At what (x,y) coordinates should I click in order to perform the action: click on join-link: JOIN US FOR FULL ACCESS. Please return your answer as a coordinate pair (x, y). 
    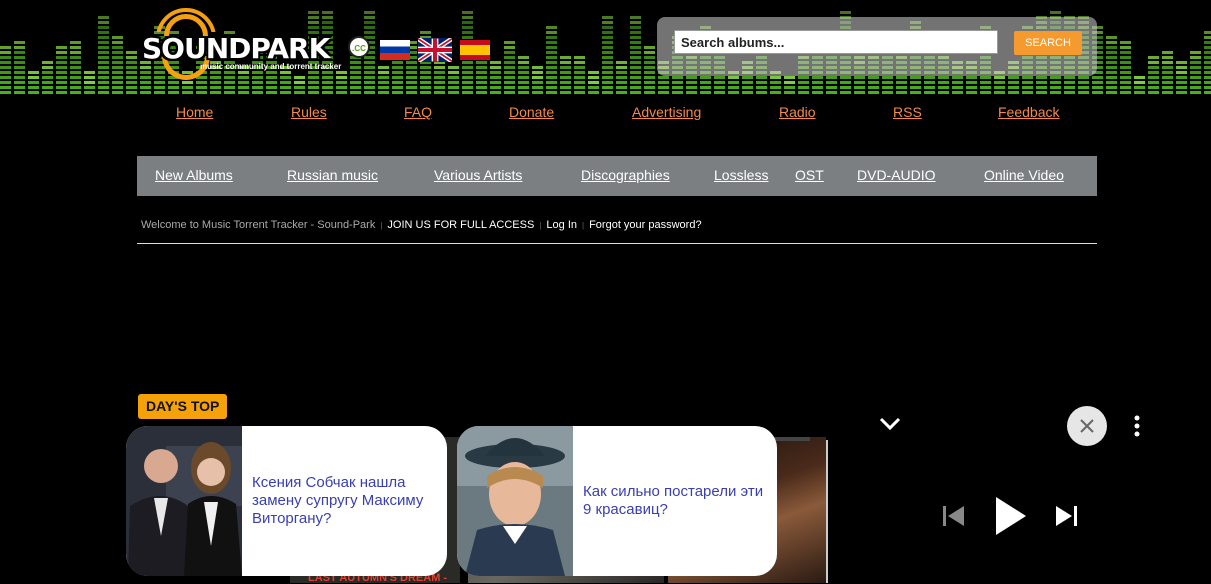
    Looking at the image, I should click on (460, 225).